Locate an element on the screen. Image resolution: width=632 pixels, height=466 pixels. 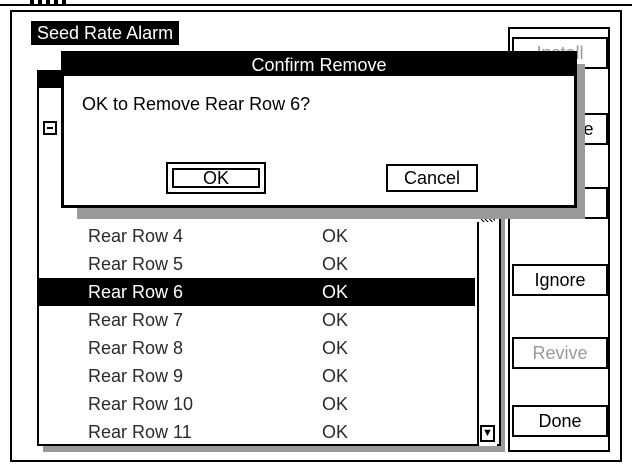
dialog-title: Confirm Remove is located at coordinates (319, 65).